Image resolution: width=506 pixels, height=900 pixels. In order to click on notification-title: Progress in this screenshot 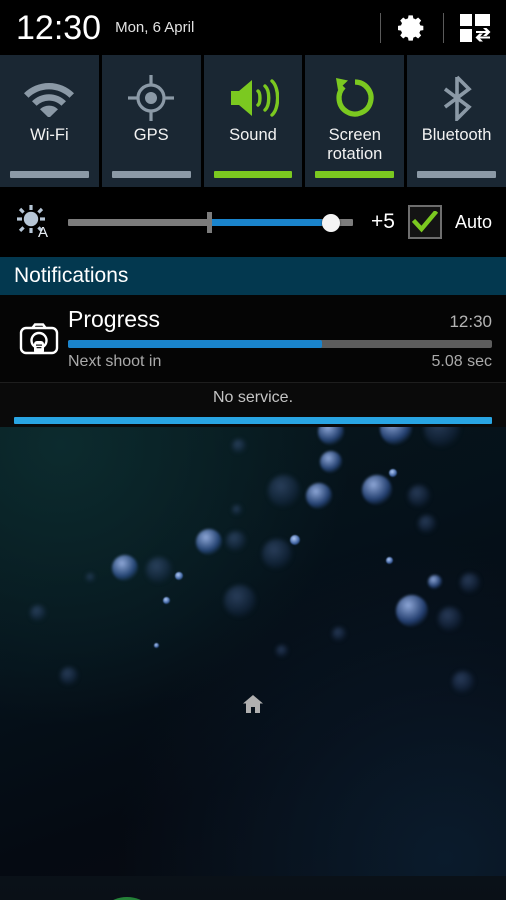, I will do `click(114, 319)`.